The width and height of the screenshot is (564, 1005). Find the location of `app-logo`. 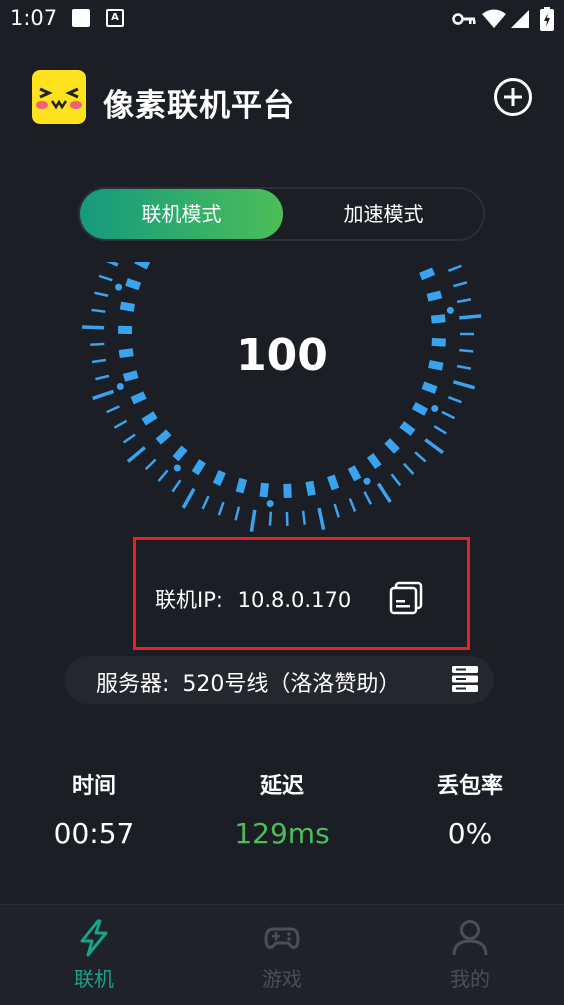

app-logo is located at coordinates (59, 97).